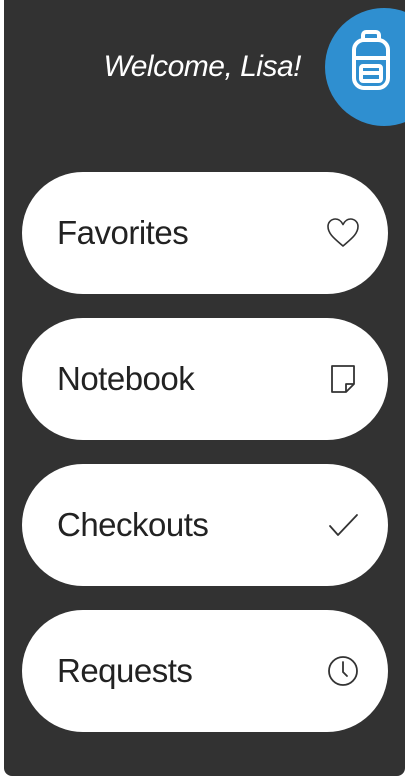  Describe the element at coordinates (125, 670) in the screenshot. I see `menu-item-label: Requests` at that location.